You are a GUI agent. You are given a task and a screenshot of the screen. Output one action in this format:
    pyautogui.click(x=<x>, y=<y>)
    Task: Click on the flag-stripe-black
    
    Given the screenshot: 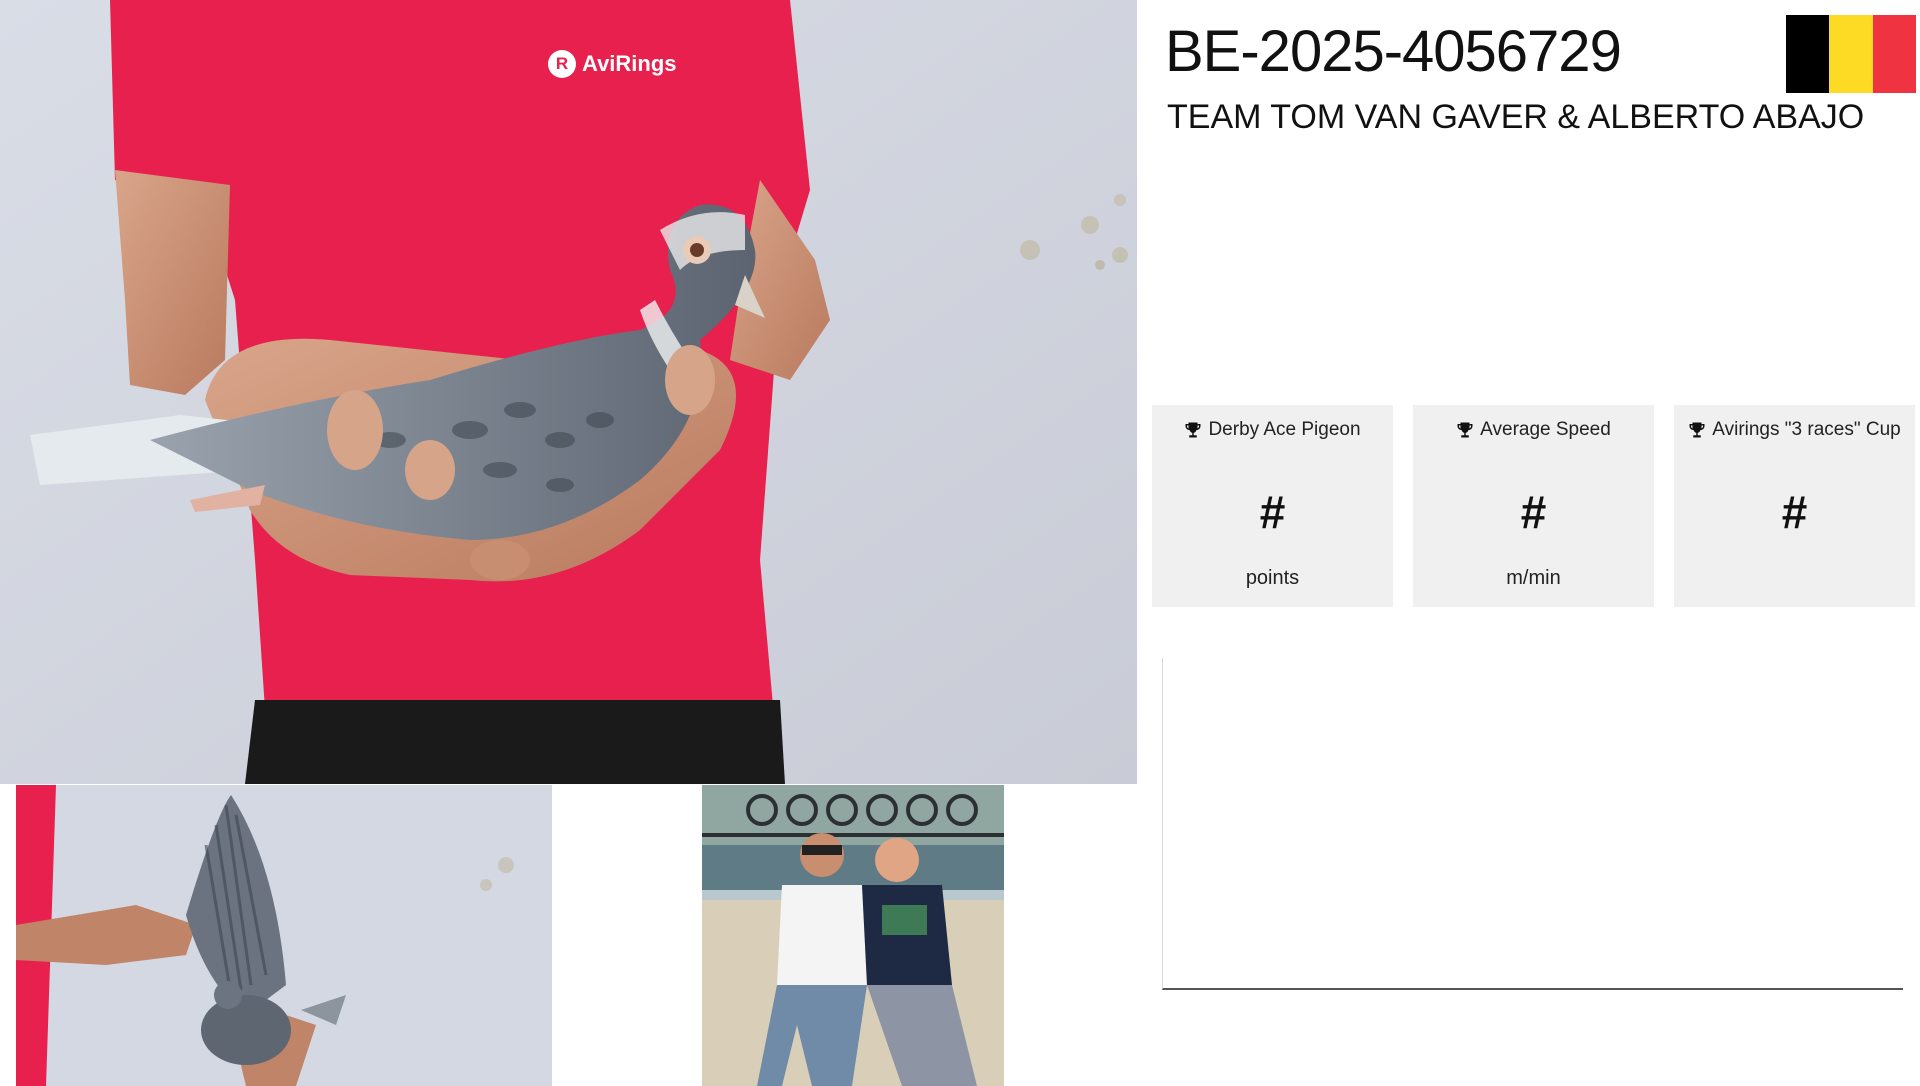 What is the action you would take?
    pyautogui.click(x=1808, y=54)
    